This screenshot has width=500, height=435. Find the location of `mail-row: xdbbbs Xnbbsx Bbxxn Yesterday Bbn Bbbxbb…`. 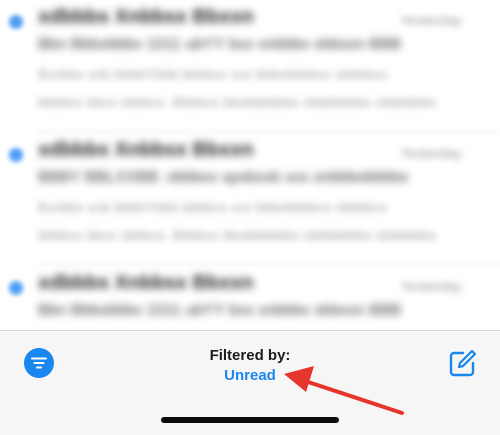

mail-row: xdbbbs Xnbbsx Bbxxn Yesterday Bbn Bbbxbb… is located at coordinates (250, 298).